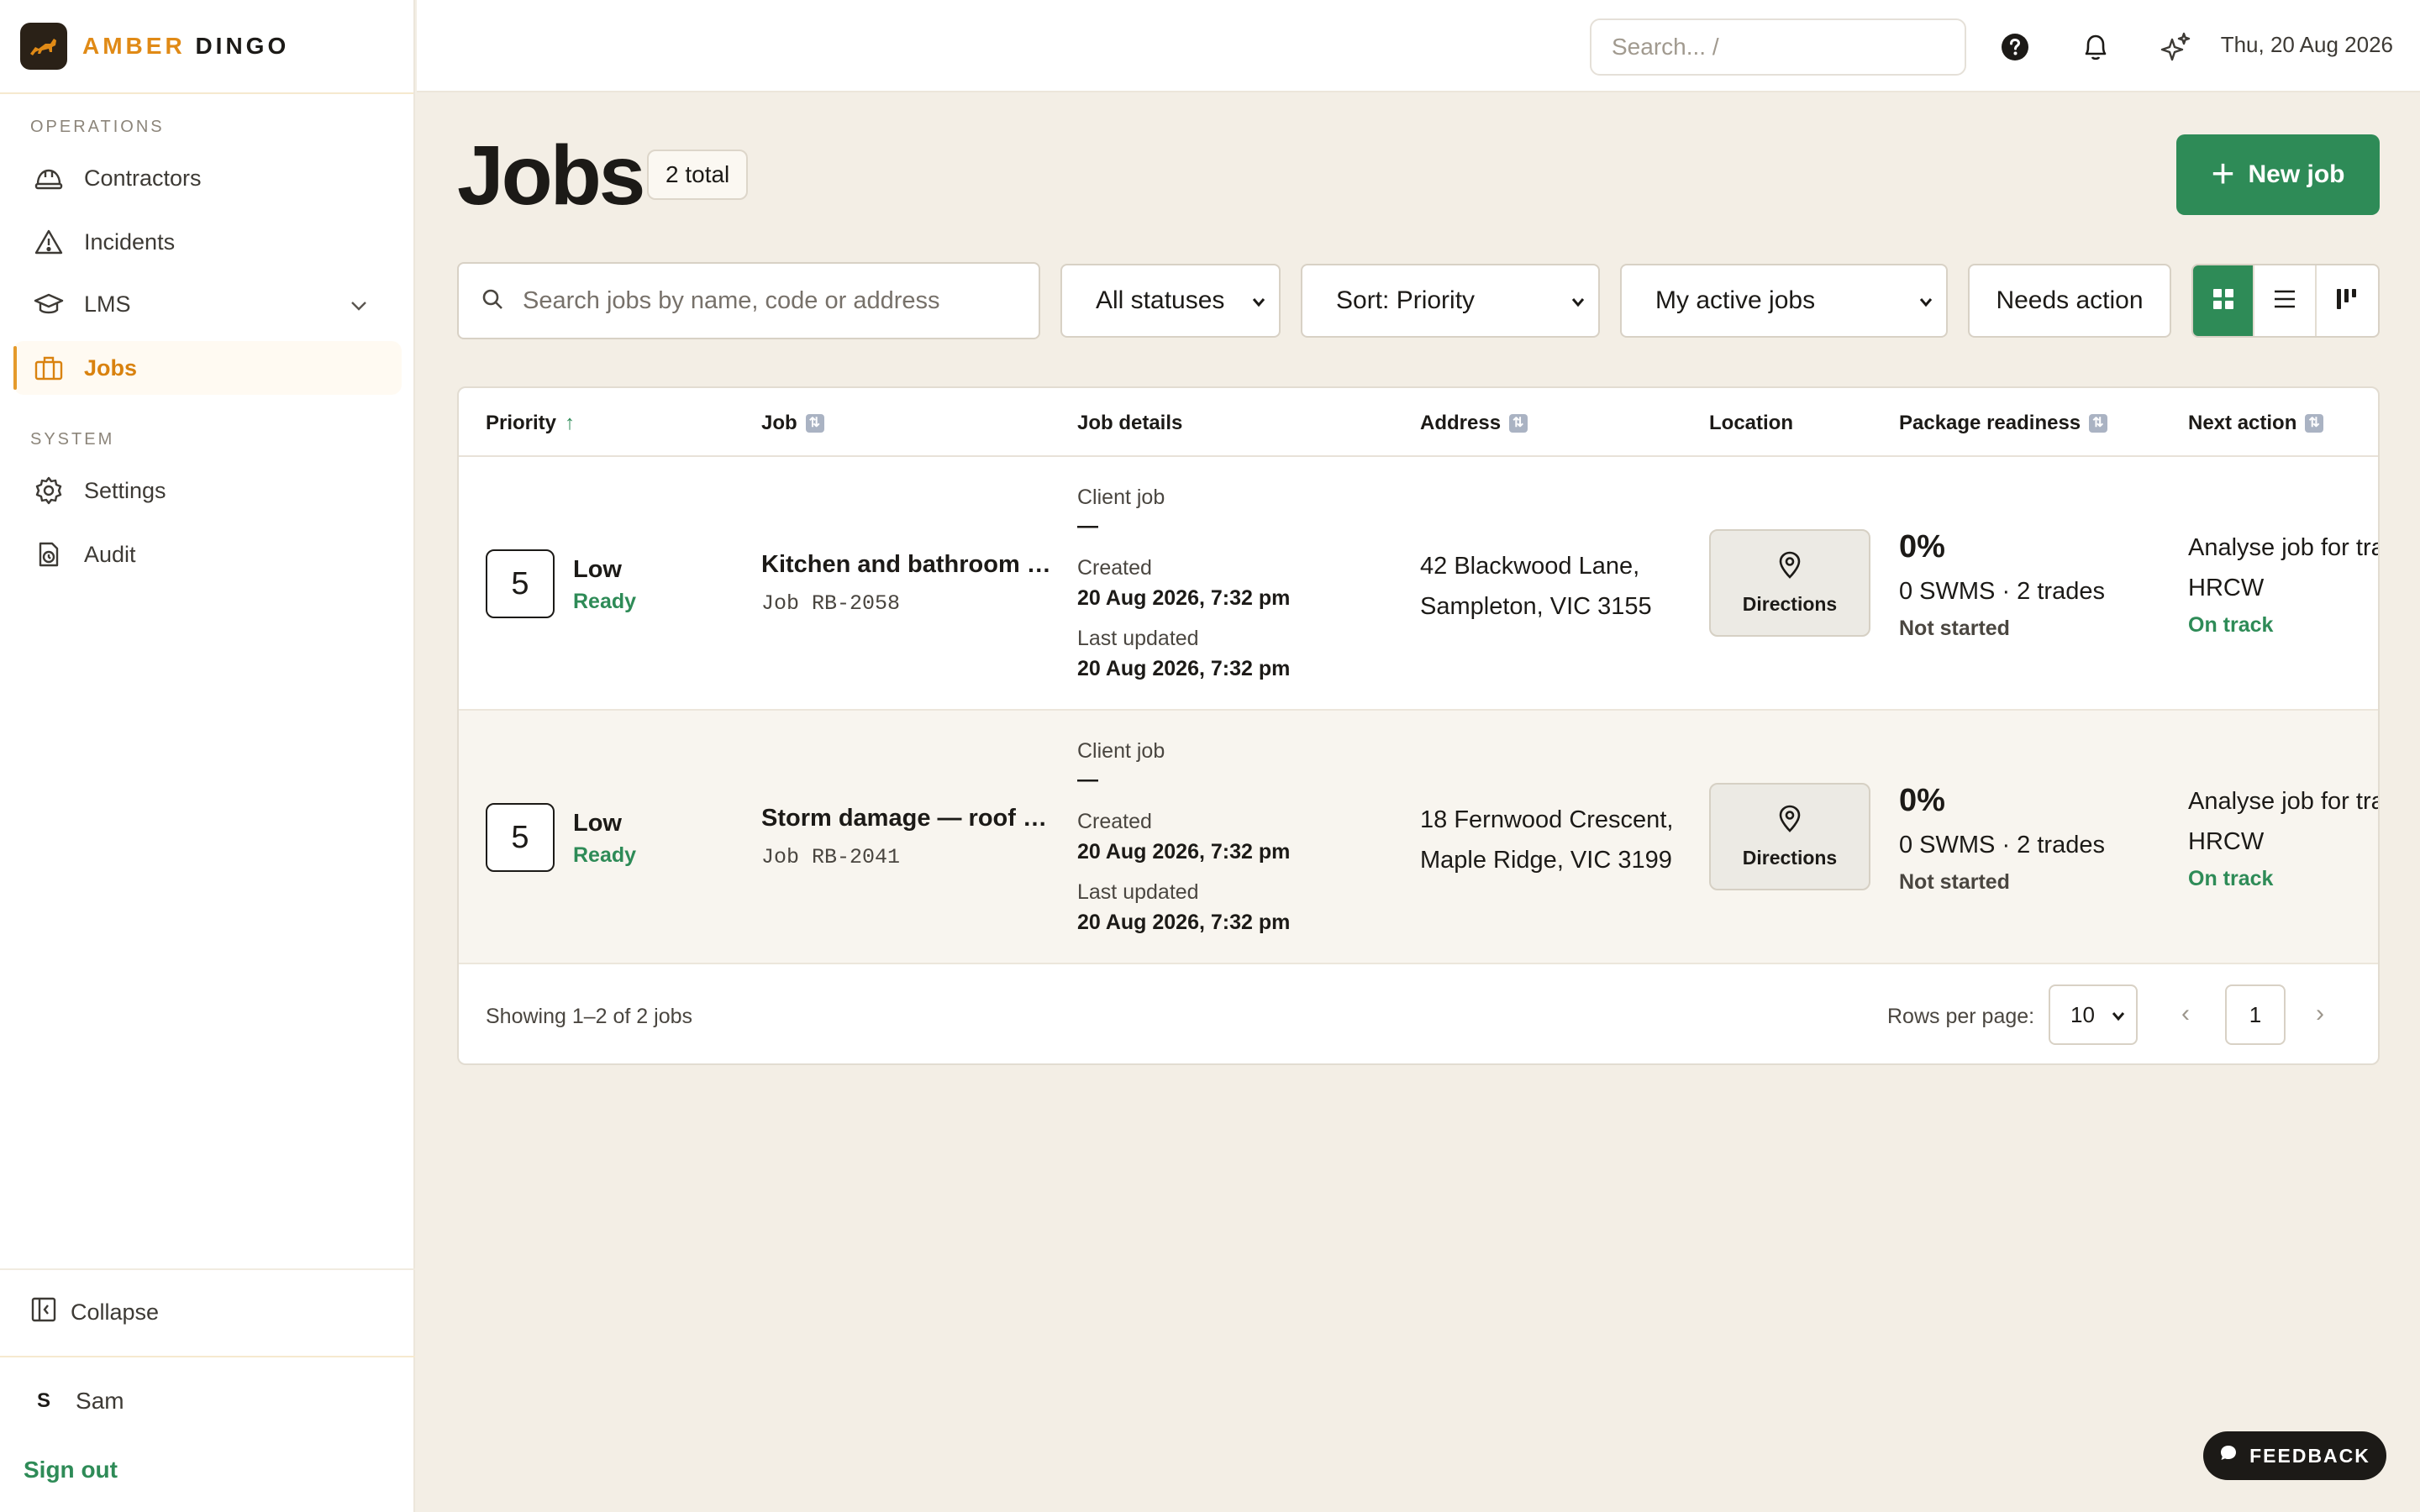  What do you see at coordinates (831, 857) in the screenshot?
I see `job-code: Job RB-2041` at bounding box center [831, 857].